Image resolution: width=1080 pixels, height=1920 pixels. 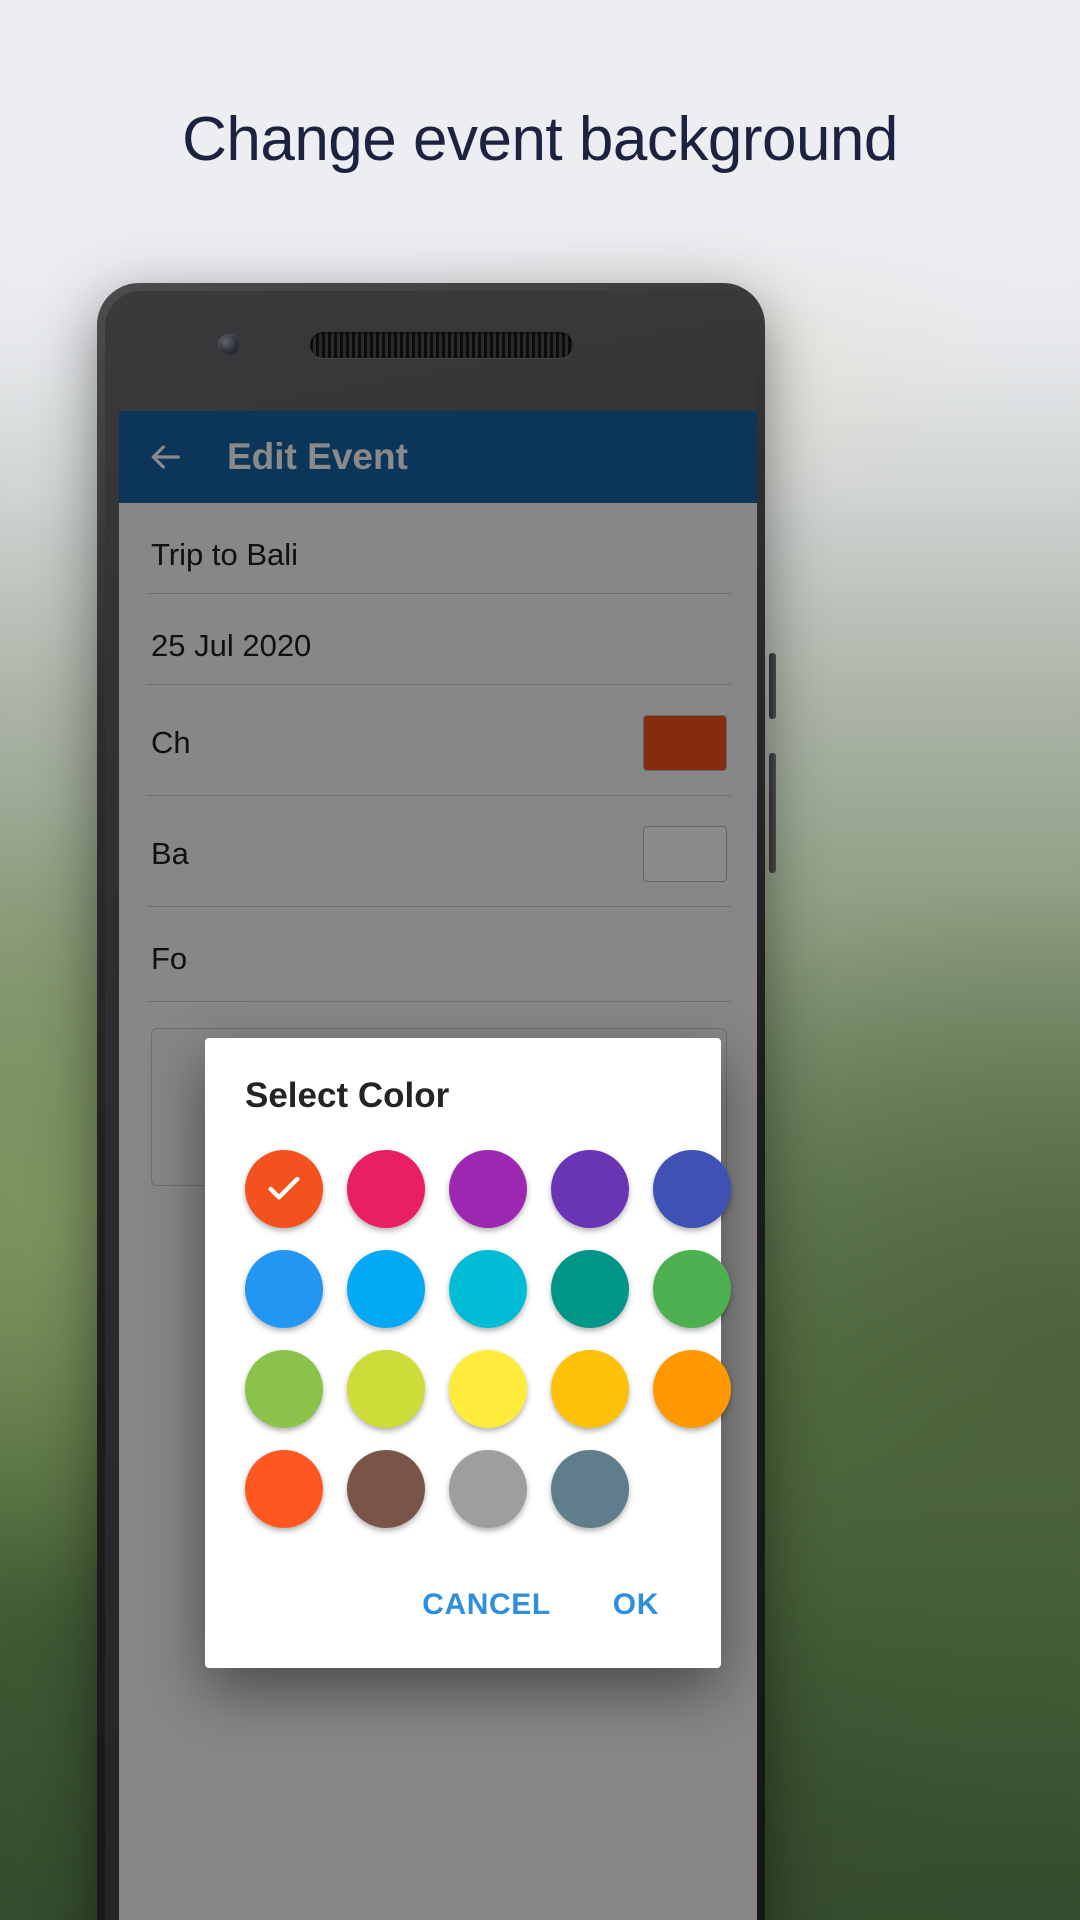 I want to click on color-swatch-yellow, so click(x=488, y=1389).